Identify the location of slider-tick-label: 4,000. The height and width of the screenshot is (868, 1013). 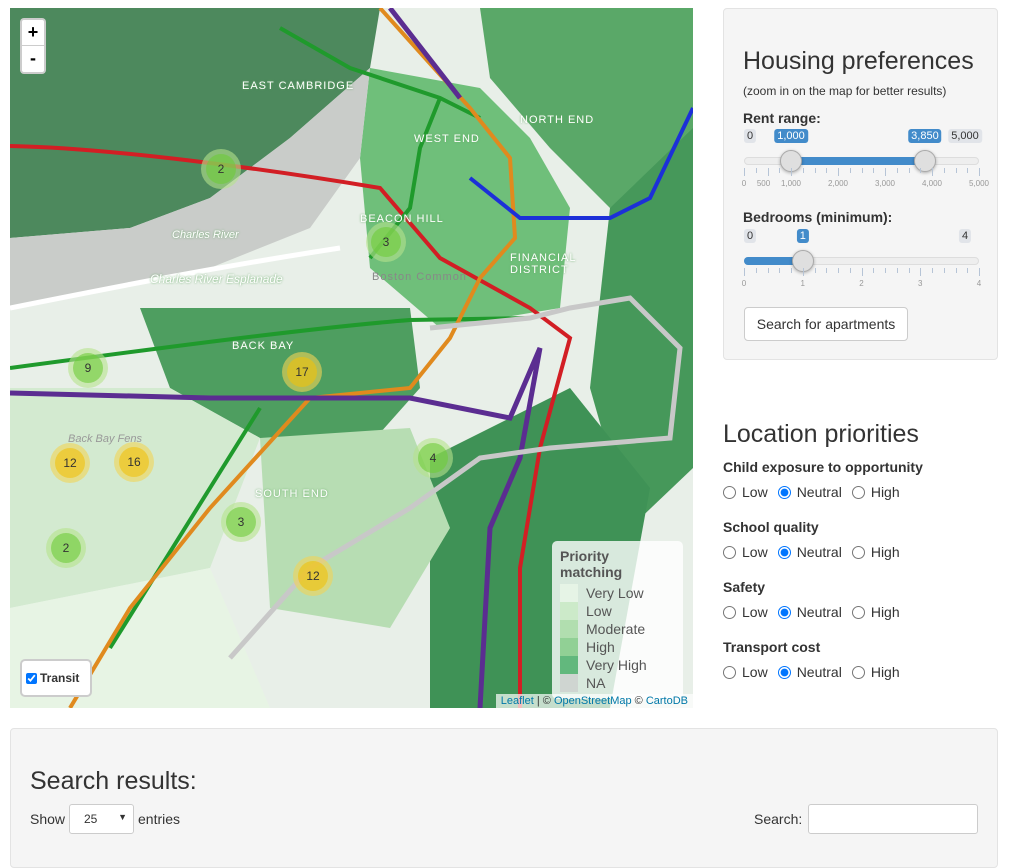
(932, 183).